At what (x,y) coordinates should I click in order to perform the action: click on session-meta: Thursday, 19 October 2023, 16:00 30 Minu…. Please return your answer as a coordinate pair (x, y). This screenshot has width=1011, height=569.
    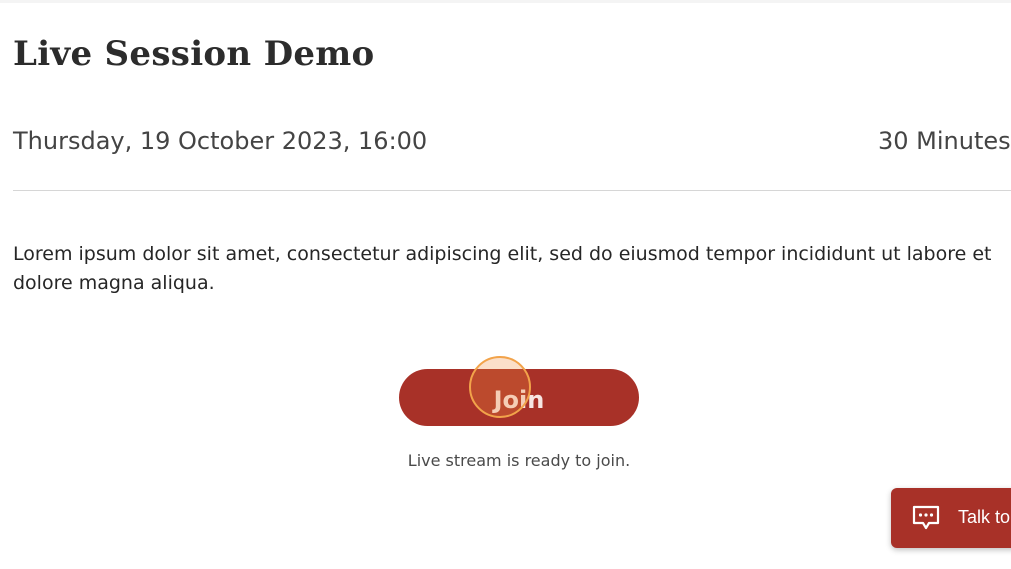
    Looking at the image, I should click on (512, 144).